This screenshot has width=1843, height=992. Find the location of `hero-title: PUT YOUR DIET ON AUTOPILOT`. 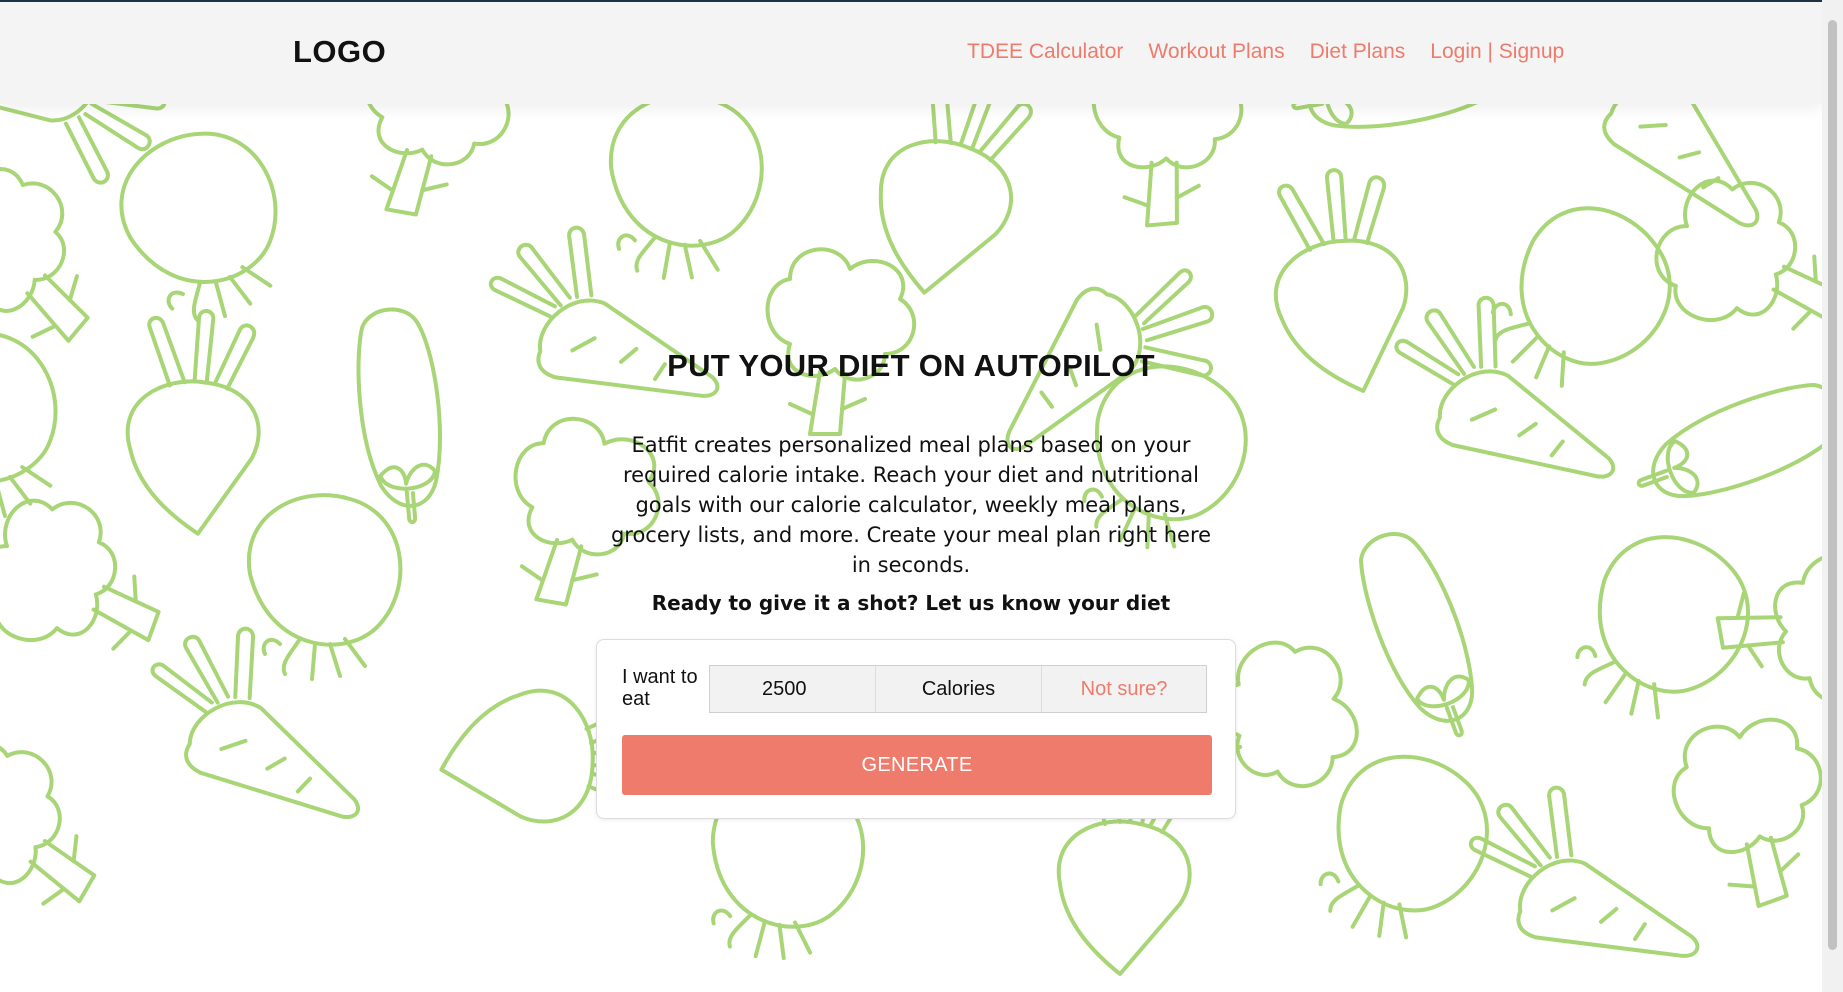

hero-title: PUT YOUR DIET ON AUTOPILOT is located at coordinates (911, 365).